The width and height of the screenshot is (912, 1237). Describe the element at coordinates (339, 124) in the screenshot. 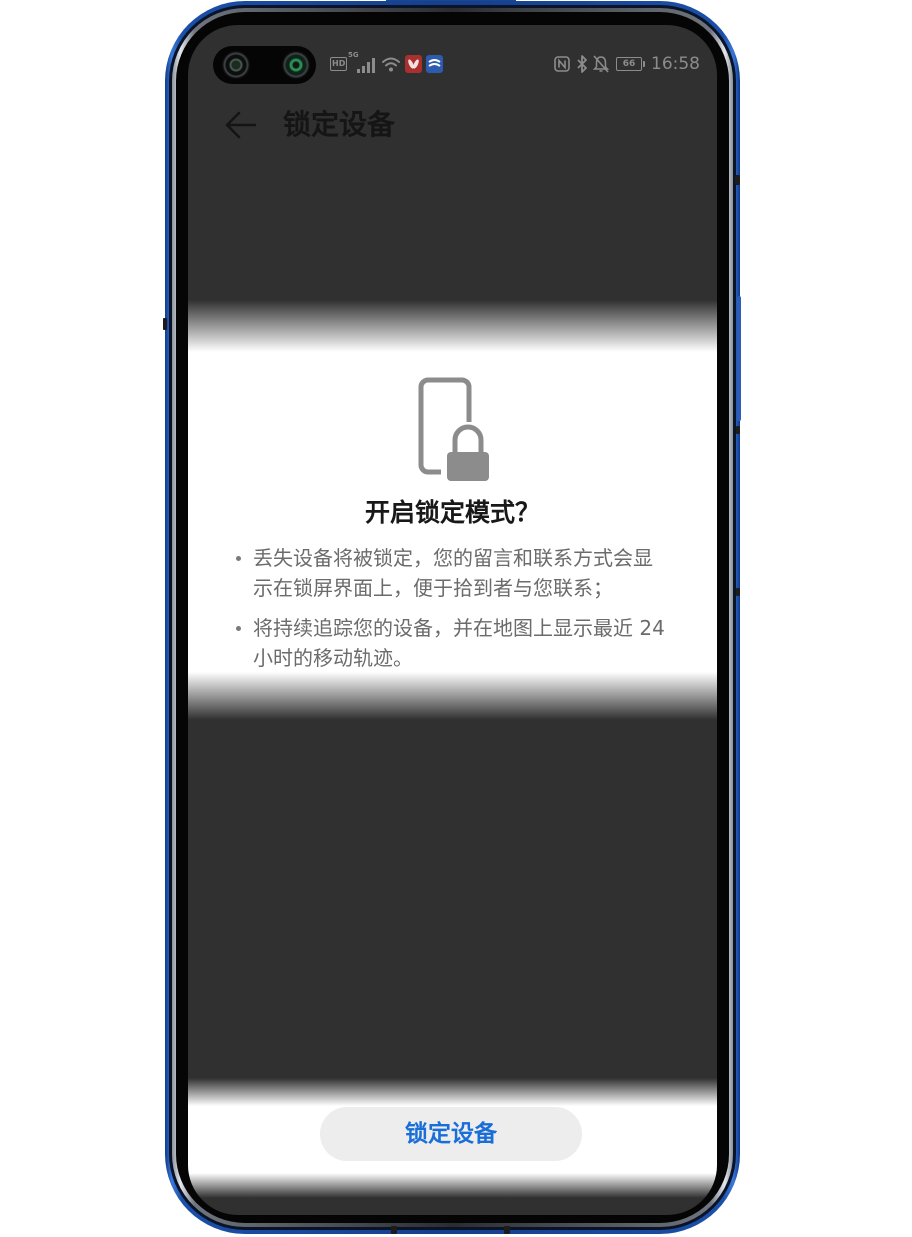

I see `page-title: 锁定设备` at that location.